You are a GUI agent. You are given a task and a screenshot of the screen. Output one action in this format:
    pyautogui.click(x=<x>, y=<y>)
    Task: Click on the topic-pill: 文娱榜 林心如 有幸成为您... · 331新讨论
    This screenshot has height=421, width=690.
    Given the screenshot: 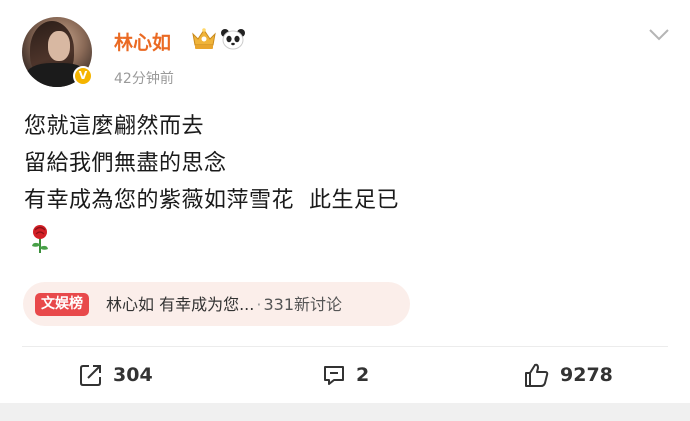 What is the action you would take?
    pyautogui.click(x=216, y=304)
    